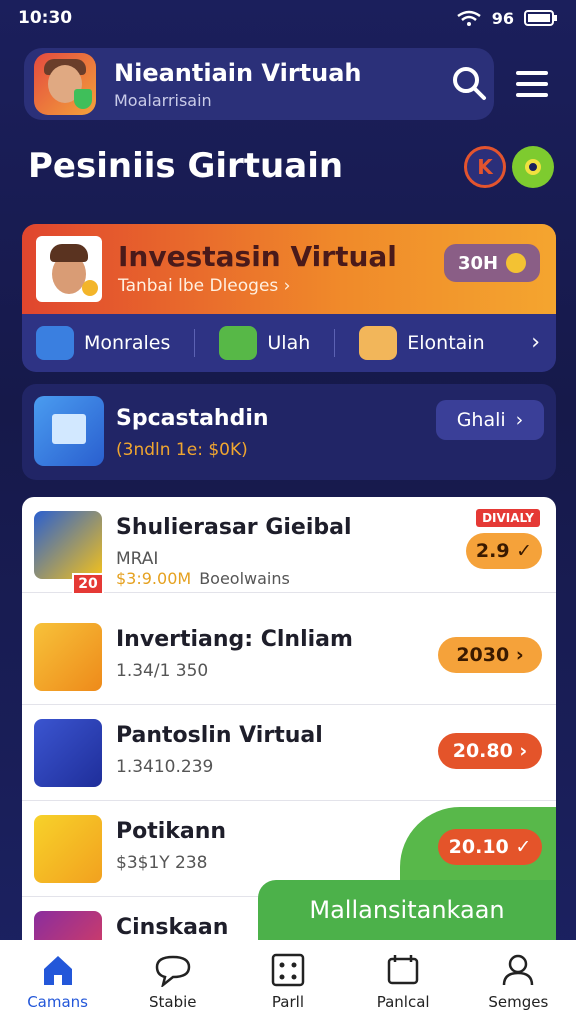 The height and width of the screenshot is (1024, 576). Describe the element at coordinates (490, 420) in the screenshot. I see `promo-button: Ghali ›` at that location.